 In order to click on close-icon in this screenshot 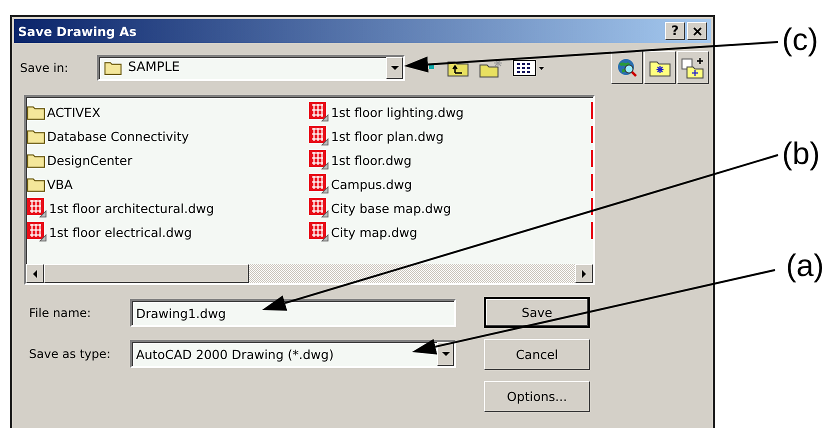, I will do `click(697, 31)`.